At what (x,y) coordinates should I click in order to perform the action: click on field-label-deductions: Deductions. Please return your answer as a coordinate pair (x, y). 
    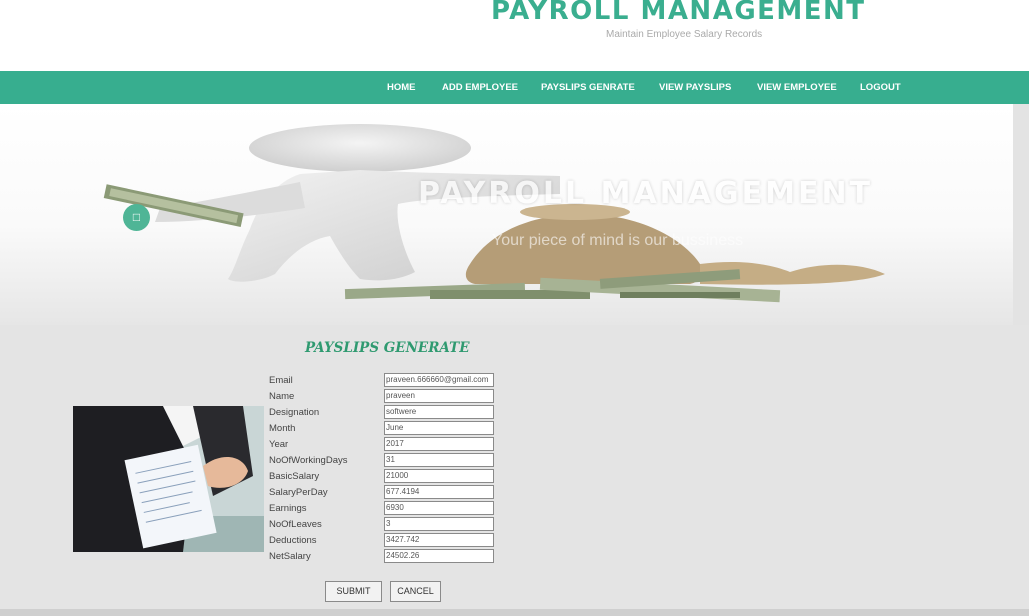
    Looking at the image, I should click on (293, 540).